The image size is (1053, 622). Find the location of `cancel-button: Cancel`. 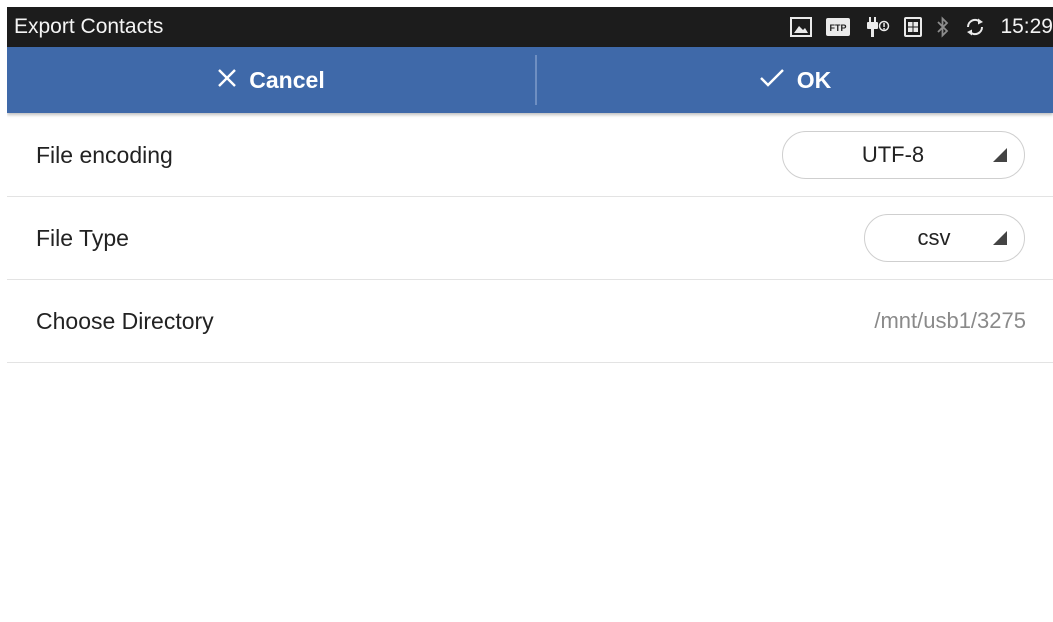

cancel-button: Cancel is located at coordinates (271, 80).